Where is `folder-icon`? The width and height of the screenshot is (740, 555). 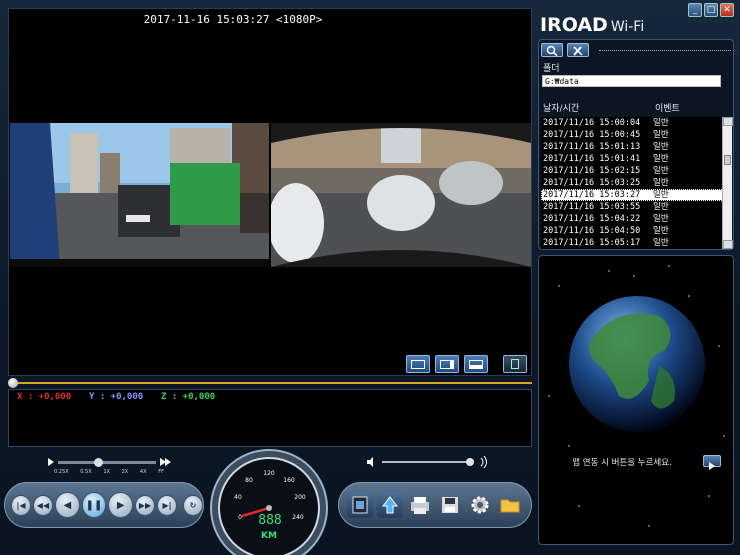
folder-icon is located at coordinates (510, 506).